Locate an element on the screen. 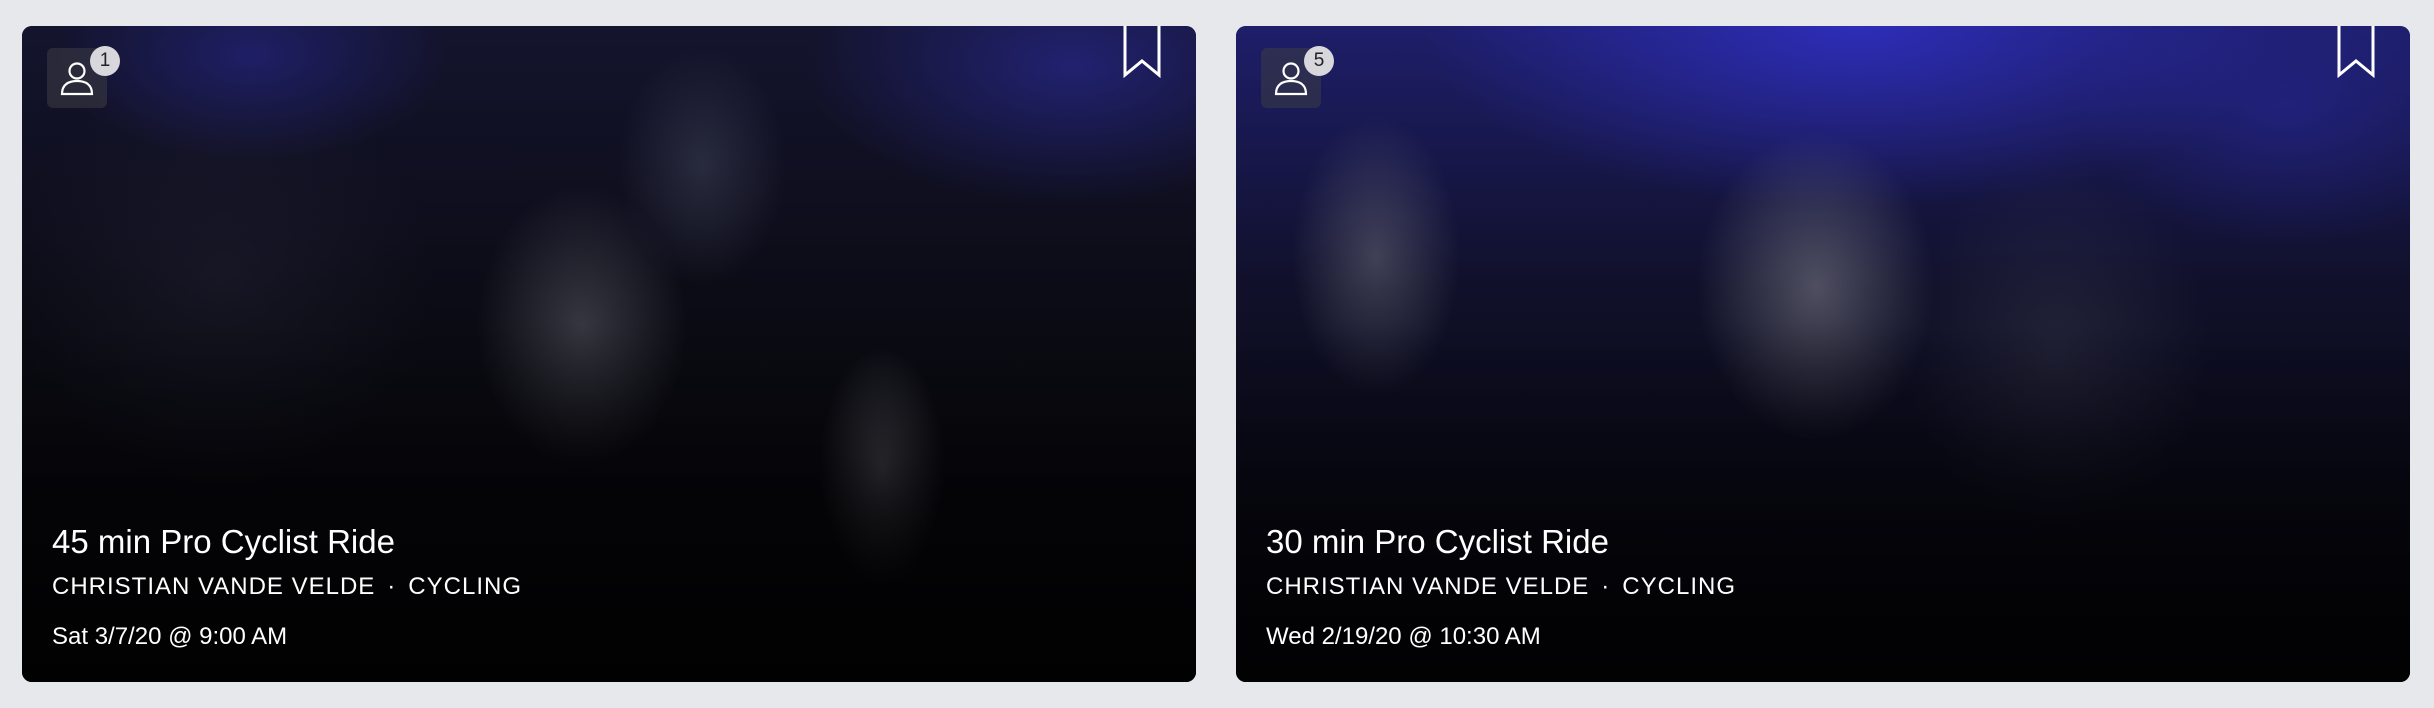 The image size is (2434, 708). user-count-badge: 1 is located at coordinates (105, 61).